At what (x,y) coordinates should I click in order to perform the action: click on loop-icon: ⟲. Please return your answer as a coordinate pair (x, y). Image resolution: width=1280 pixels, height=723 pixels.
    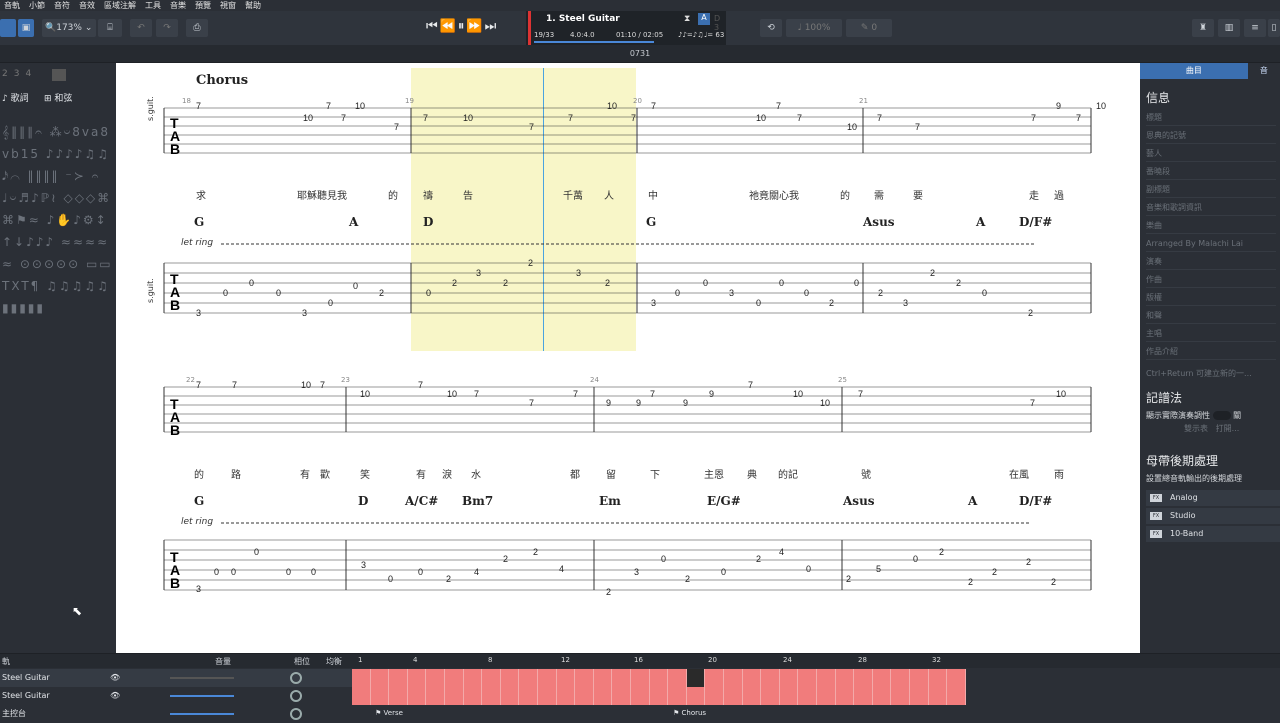
    Looking at the image, I should click on (771, 28).